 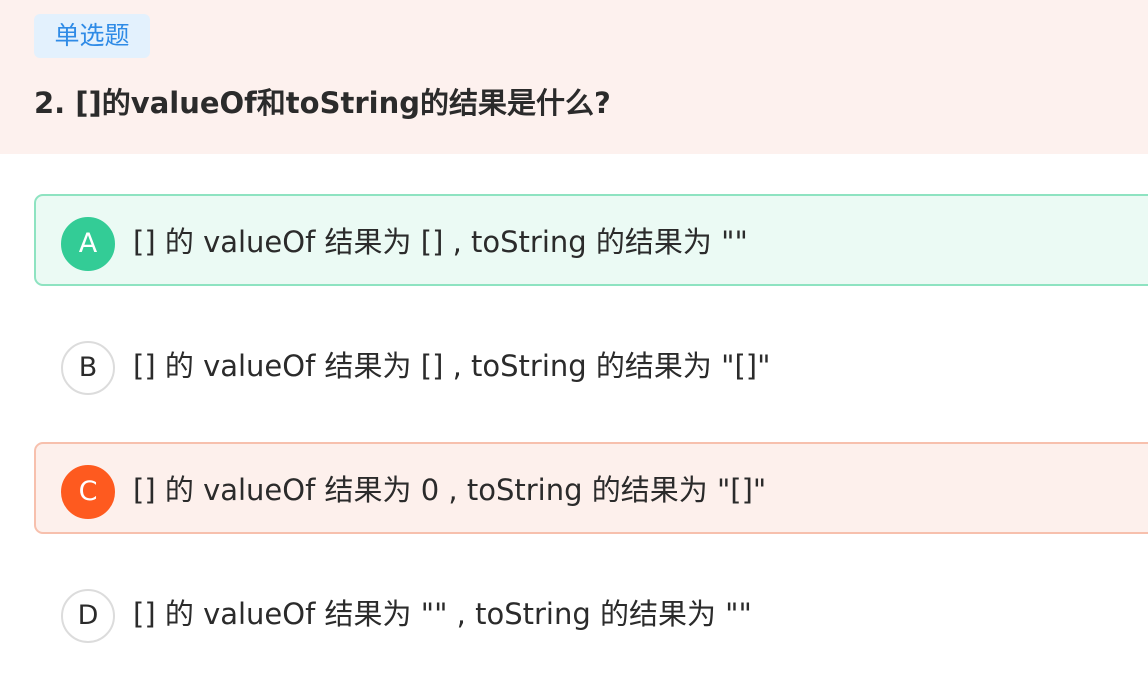 What do you see at coordinates (88, 244) in the screenshot?
I see `option-letter-badge: A` at bounding box center [88, 244].